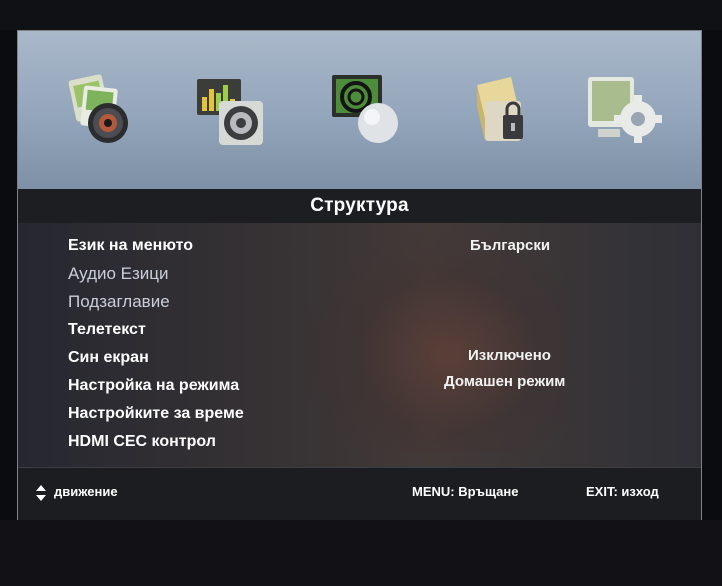 The width and height of the screenshot is (722, 586). I want to click on menu-item-label: Език на менюто, so click(130, 245).